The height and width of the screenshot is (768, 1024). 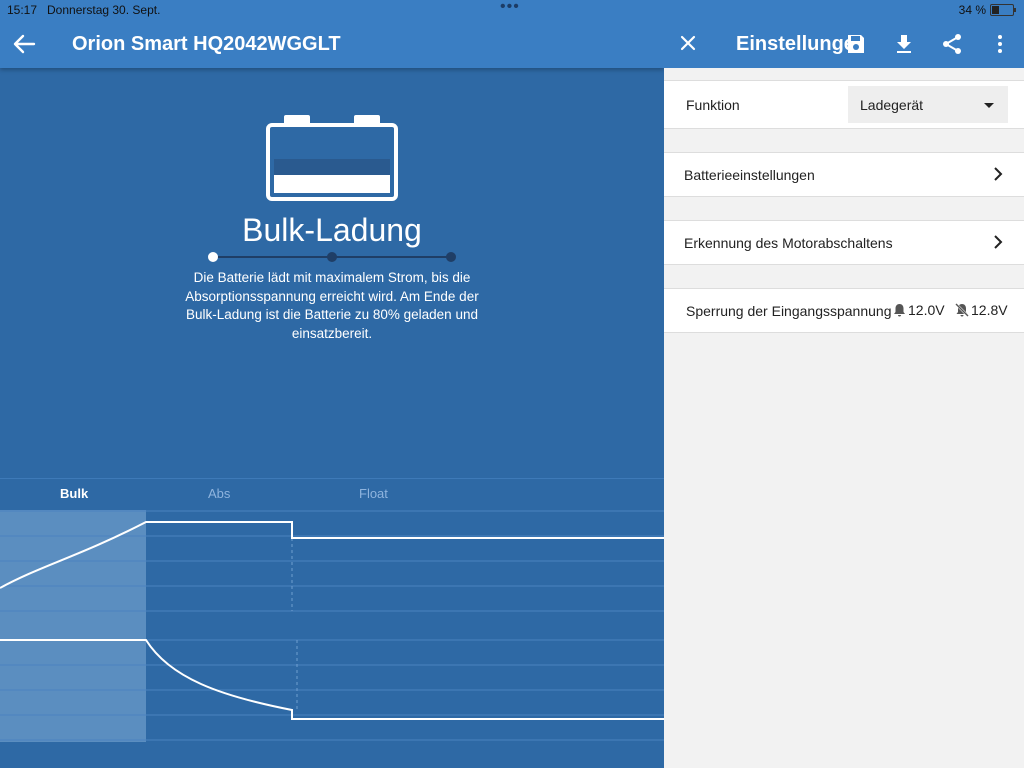 What do you see at coordinates (332, 158) in the screenshot?
I see `battery-icon` at bounding box center [332, 158].